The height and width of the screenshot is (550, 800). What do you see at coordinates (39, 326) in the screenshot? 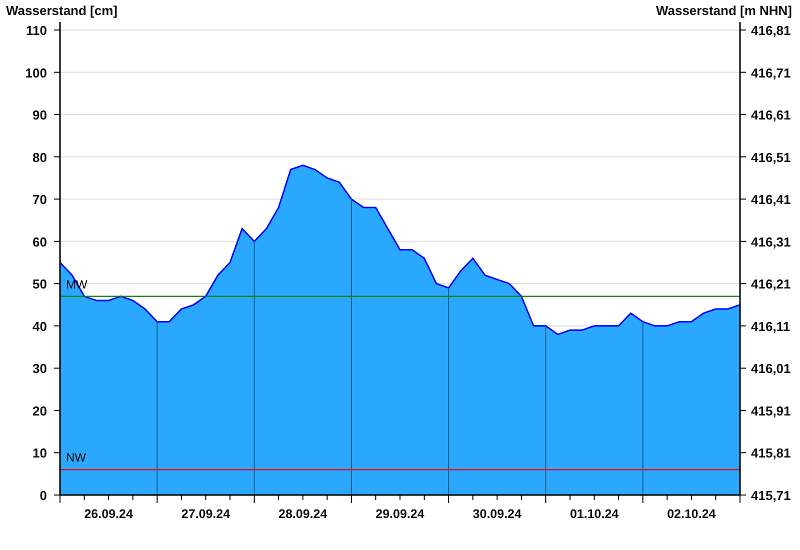
I see `y-tick-label: 40` at bounding box center [39, 326].